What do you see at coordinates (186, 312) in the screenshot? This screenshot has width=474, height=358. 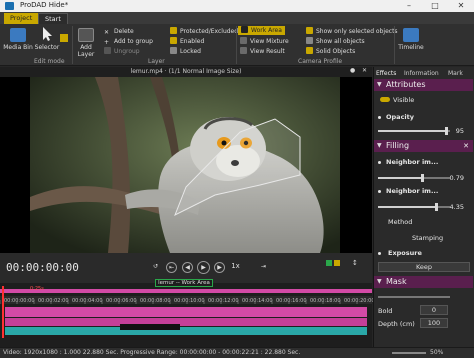 I see `video-track-clip` at bounding box center [186, 312].